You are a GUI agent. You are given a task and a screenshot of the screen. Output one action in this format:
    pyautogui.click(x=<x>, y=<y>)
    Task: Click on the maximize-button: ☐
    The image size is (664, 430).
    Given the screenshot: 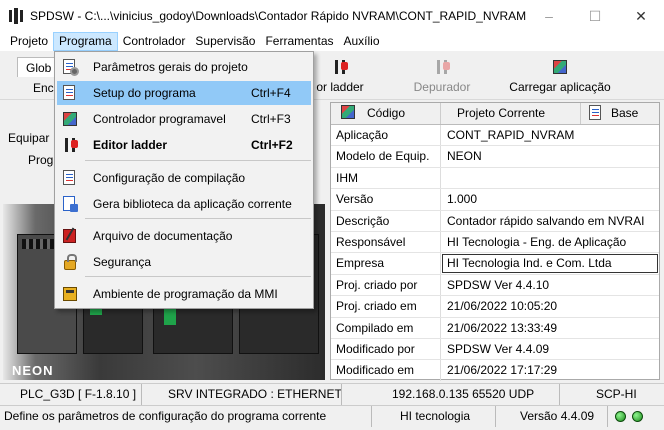 What is the action you would take?
    pyautogui.click(x=595, y=16)
    